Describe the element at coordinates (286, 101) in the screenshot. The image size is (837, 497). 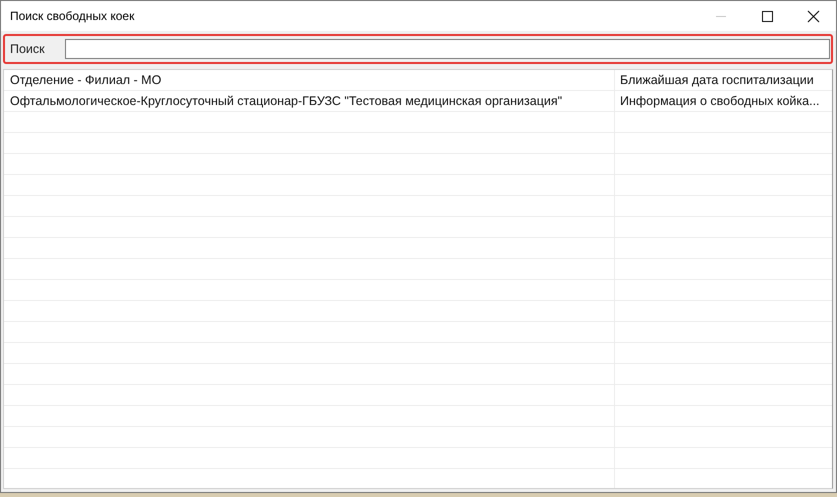
I see `table-cell-text: Офтальмологическое-Круглосуточный стационар-ГБУЗС "Тестовая медицинская организация"` at that location.